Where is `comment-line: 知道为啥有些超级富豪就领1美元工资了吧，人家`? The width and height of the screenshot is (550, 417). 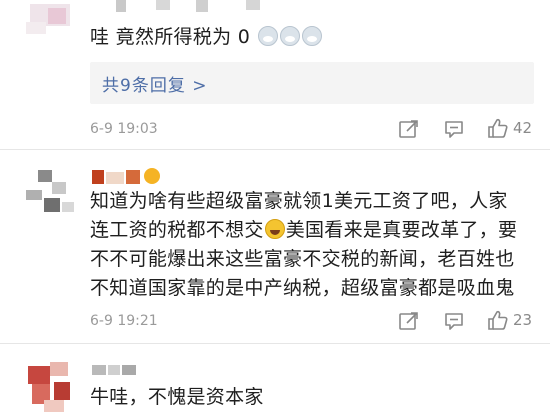 comment-line: 知道为啥有些超级富豪就领1美元工资了吧，人家 is located at coordinates (299, 201).